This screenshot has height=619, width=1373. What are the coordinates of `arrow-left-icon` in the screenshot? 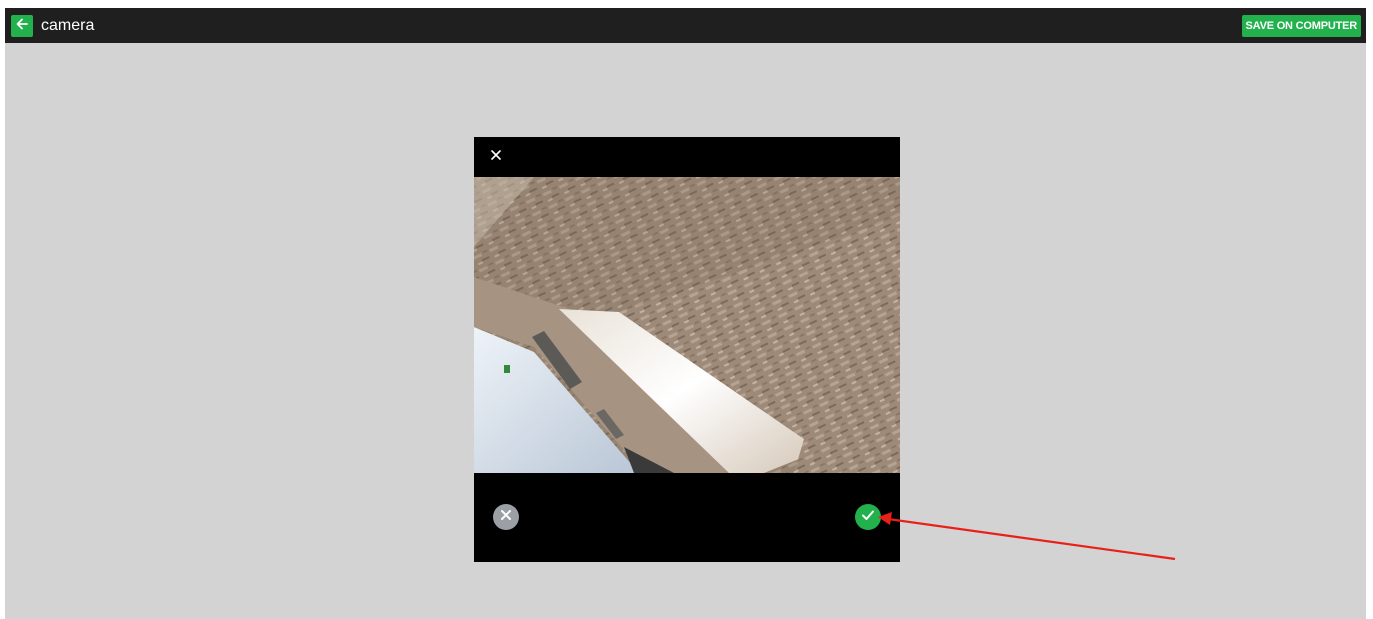 It's located at (22, 26).